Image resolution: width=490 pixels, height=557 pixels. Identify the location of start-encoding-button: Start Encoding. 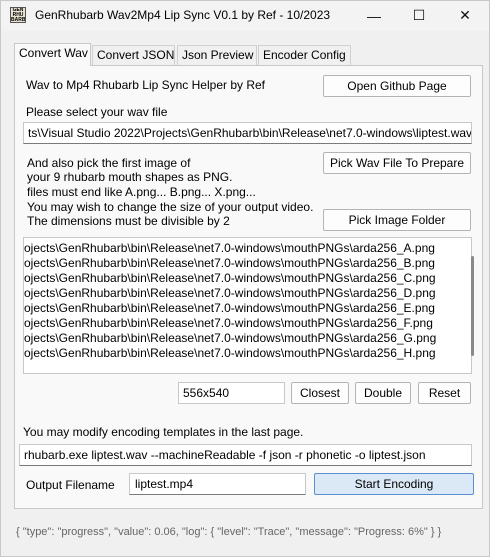
(394, 484).